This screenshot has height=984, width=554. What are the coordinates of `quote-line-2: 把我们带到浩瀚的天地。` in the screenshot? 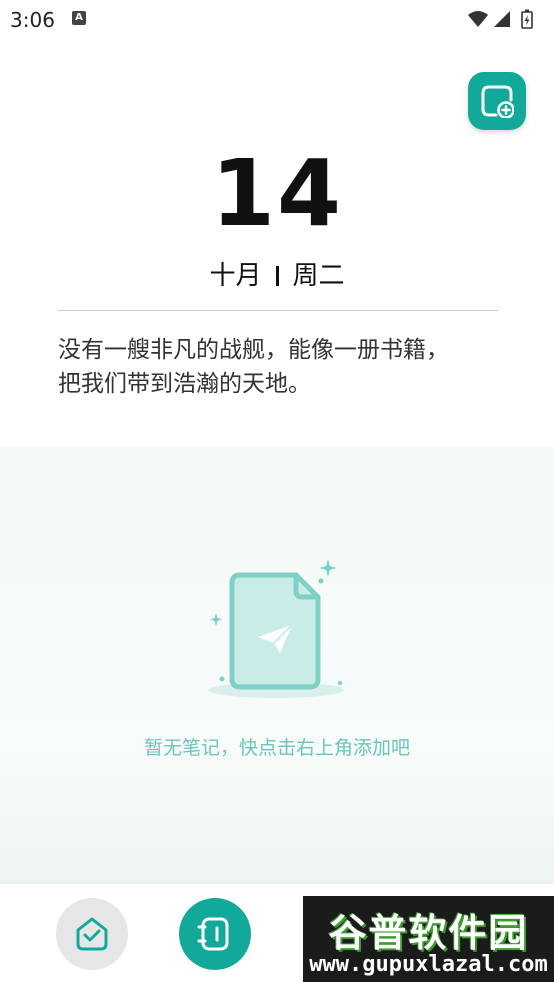 It's located at (184, 384).